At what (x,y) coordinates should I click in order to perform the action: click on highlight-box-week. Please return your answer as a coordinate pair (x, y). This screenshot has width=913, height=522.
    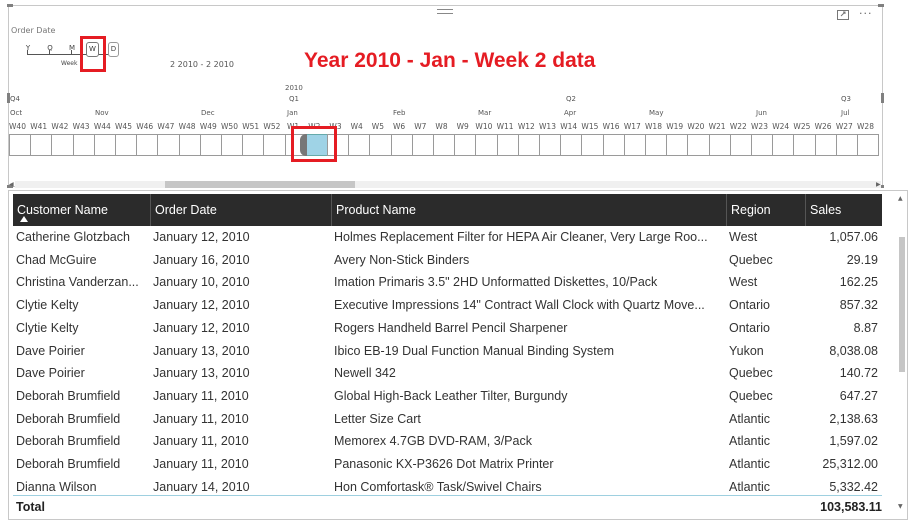
    Looking at the image, I should click on (314, 144).